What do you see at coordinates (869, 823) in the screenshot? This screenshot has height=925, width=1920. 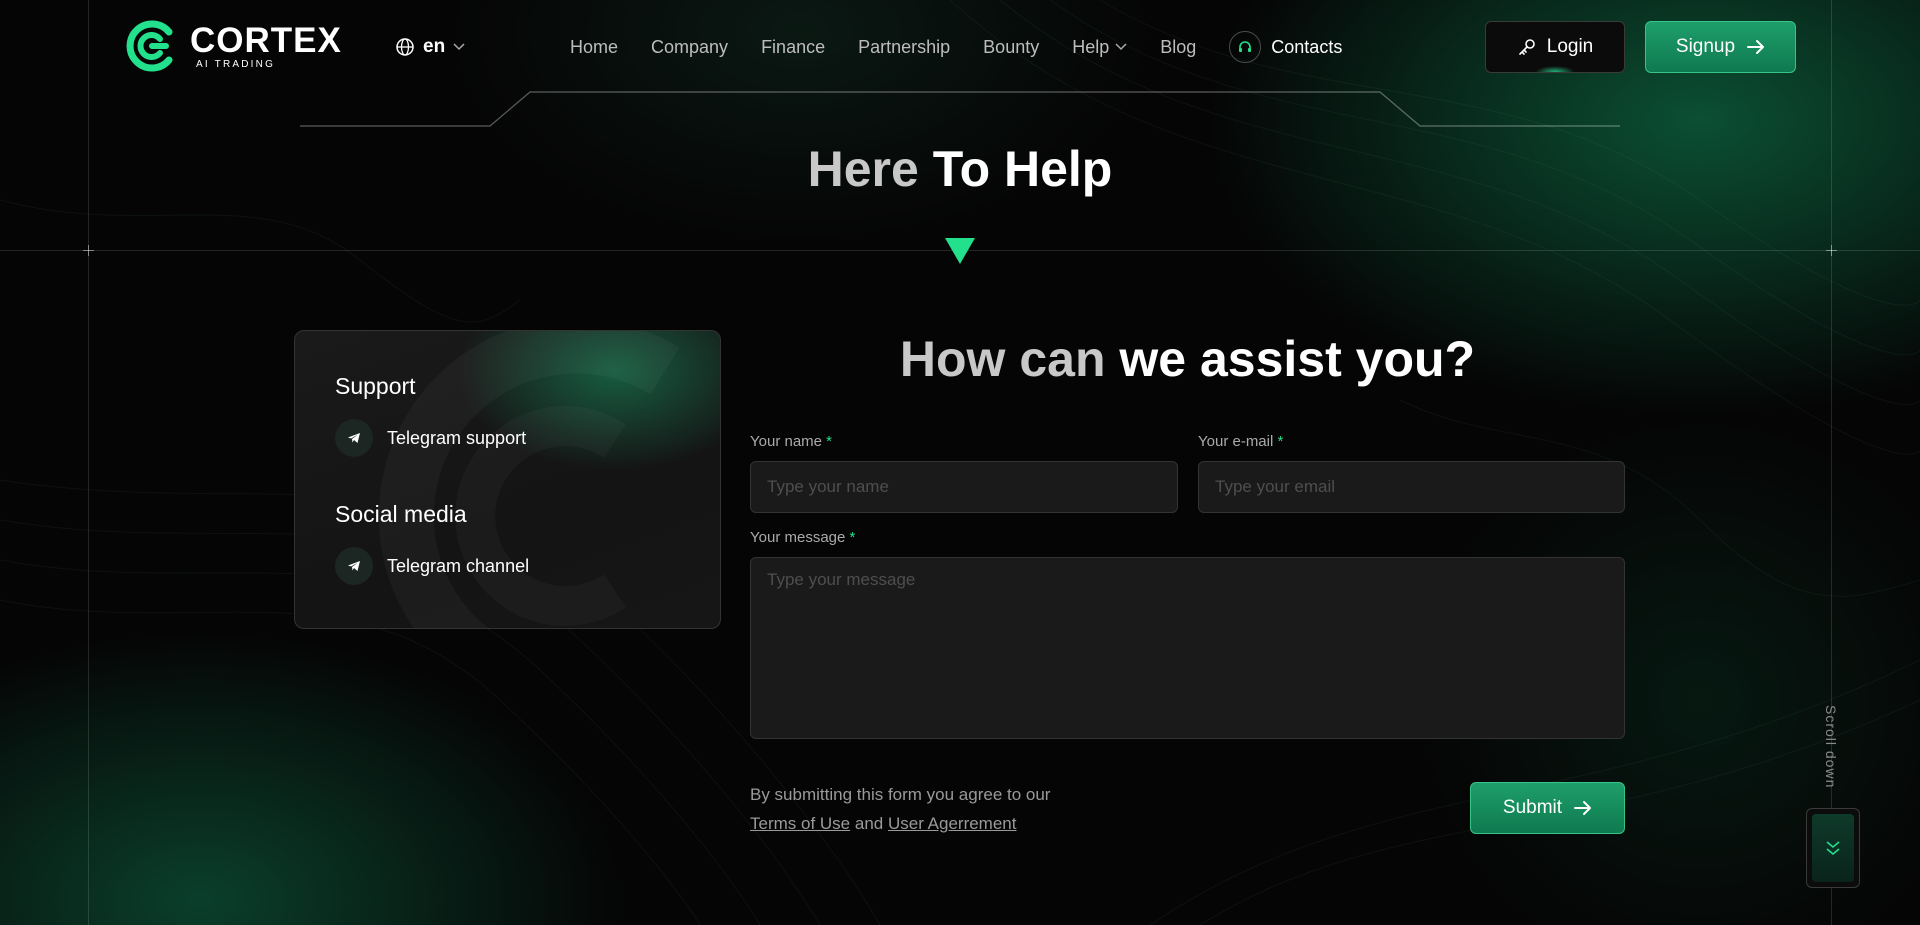 I see `terms-and-text: and` at bounding box center [869, 823].